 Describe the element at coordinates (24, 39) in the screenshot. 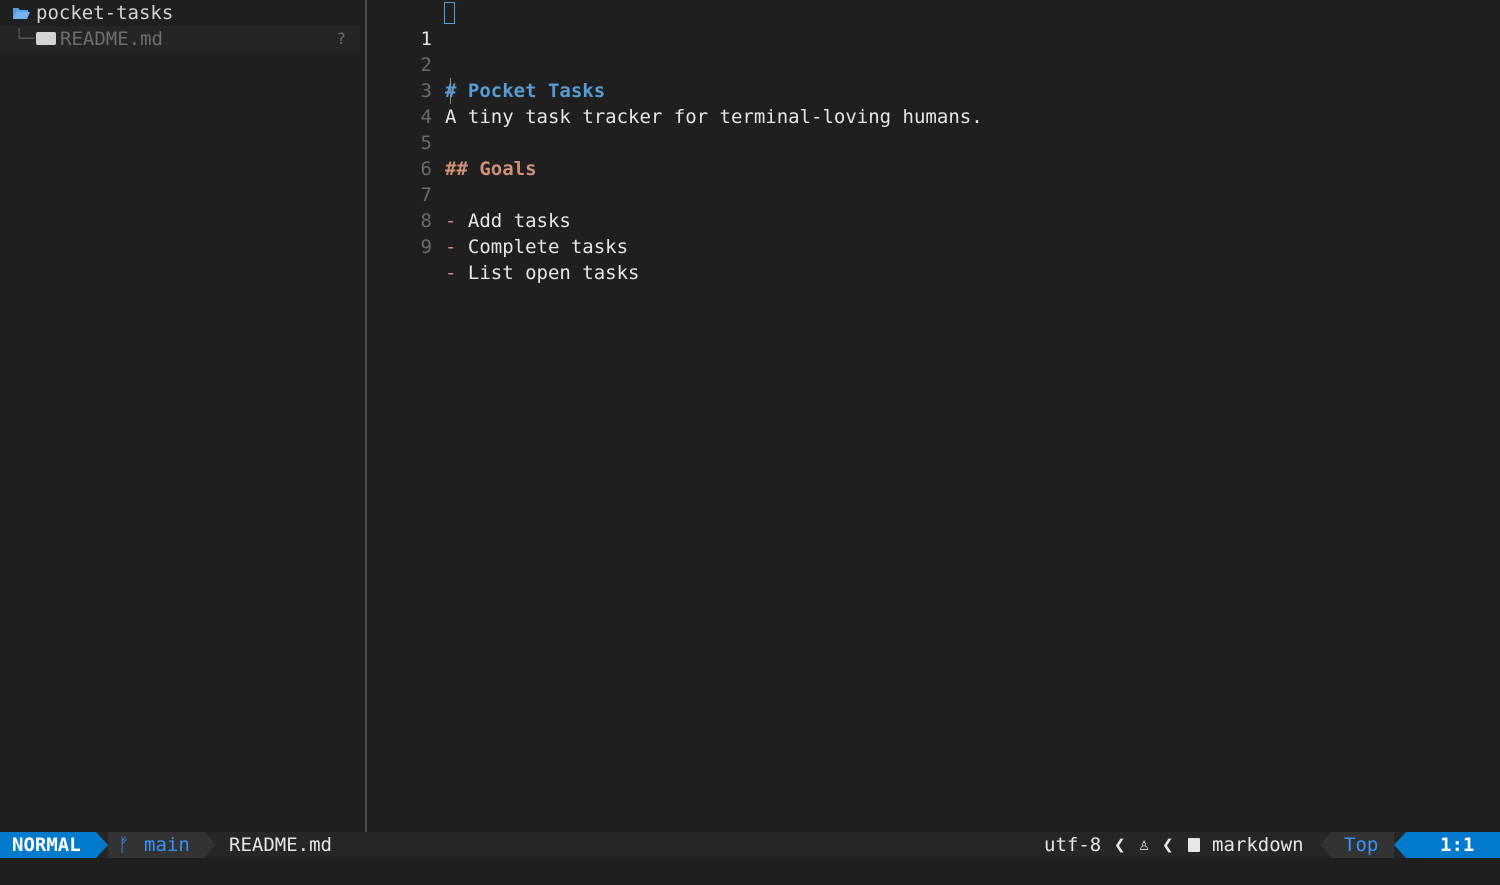

I see `tree-branch-line: └─` at that location.